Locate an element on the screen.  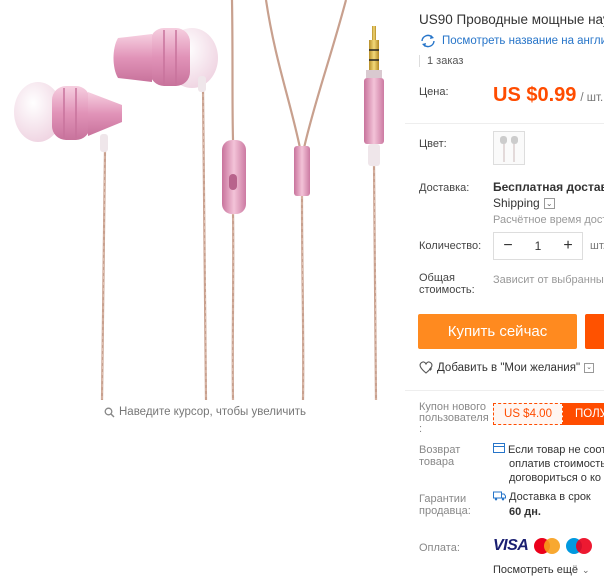
quantity-unit: шт. is located at coordinates (597, 246).